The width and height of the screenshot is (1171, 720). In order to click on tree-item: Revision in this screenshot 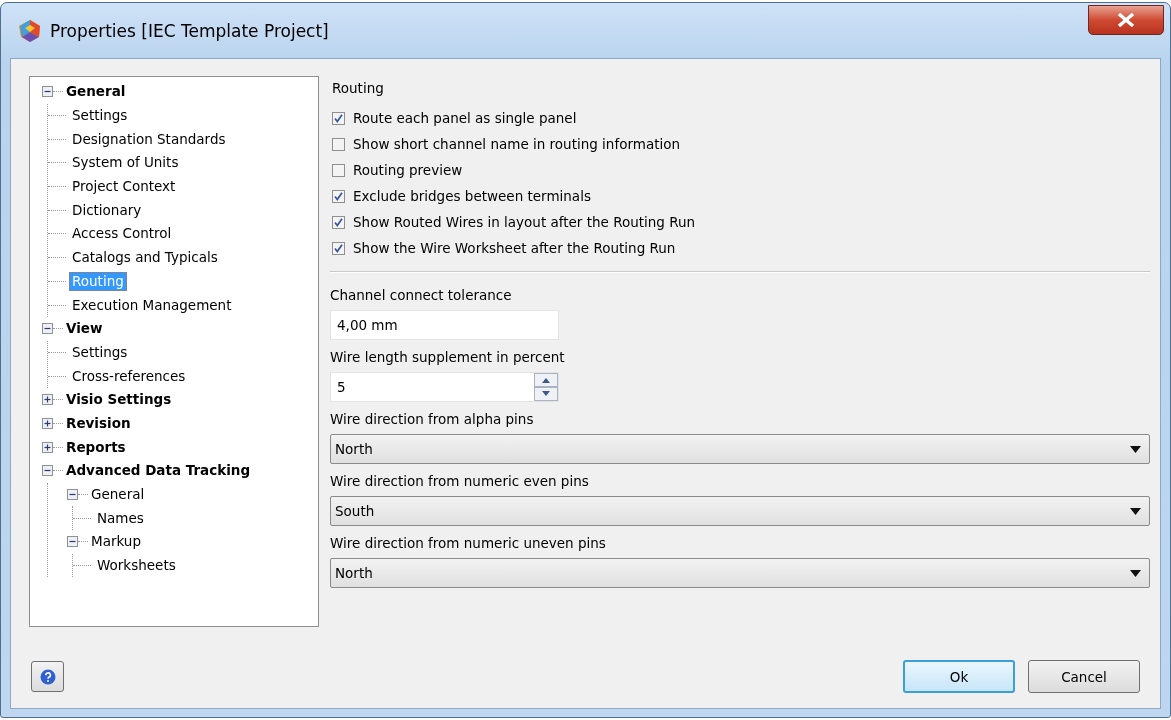, I will do `click(98, 423)`.